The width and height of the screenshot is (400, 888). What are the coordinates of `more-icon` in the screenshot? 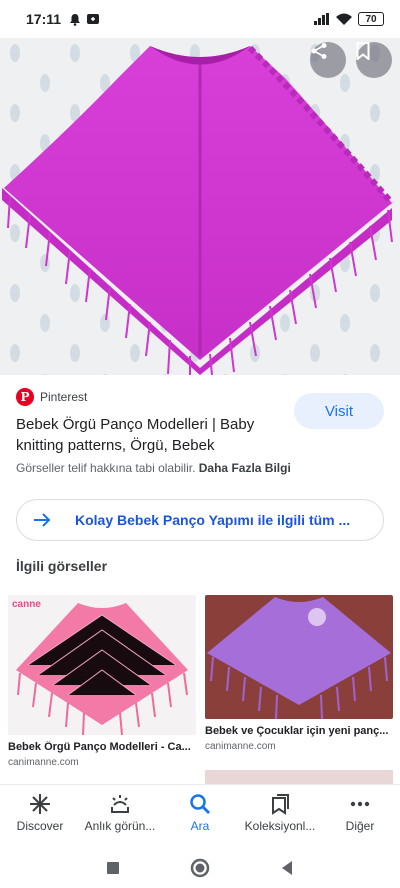 It's located at (360, 804).